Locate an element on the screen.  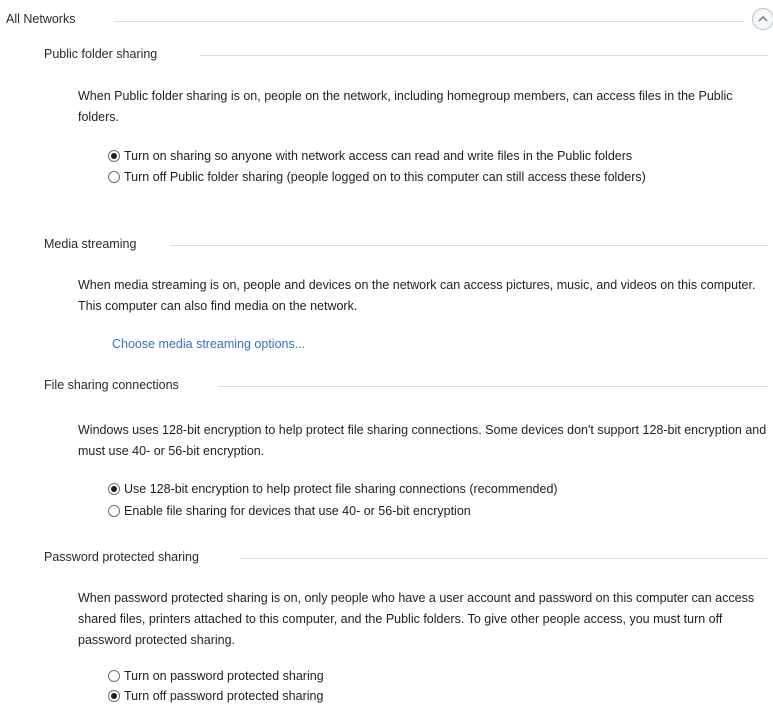
password-protected-sharing-title: Password protected sharing is located at coordinates (121, 557).